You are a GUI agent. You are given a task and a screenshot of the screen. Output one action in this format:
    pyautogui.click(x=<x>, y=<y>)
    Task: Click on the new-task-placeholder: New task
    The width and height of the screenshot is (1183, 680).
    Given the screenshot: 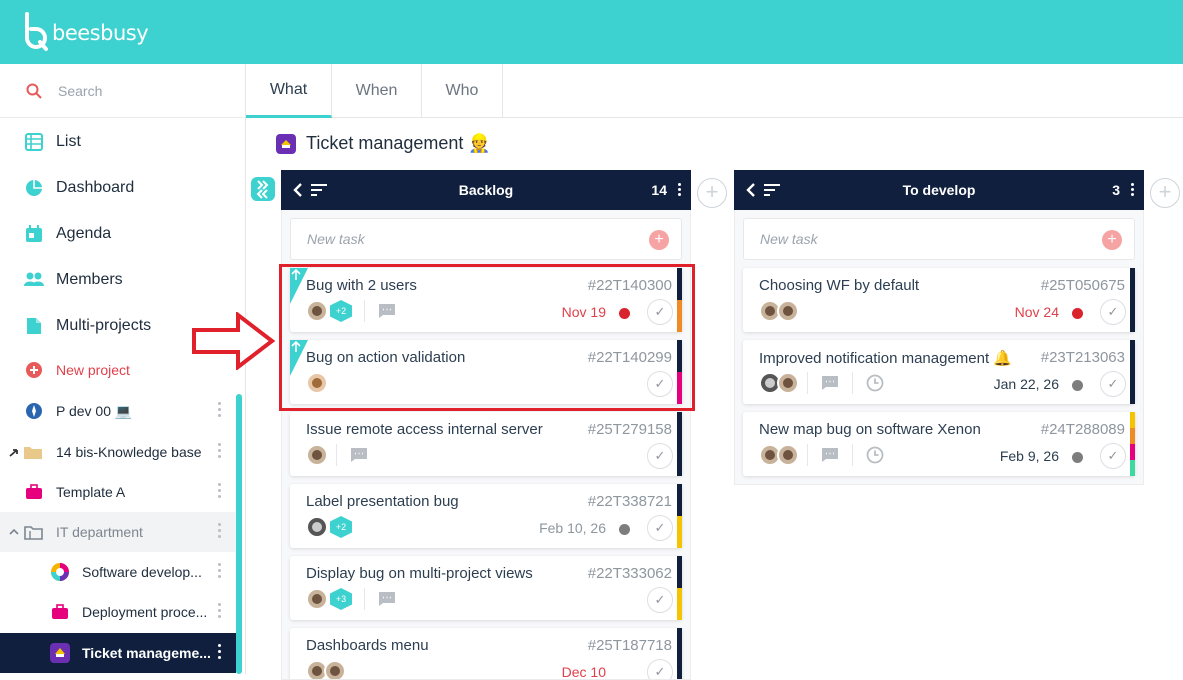 What is the action you would take?
    pyautogui.click(x=336, y=239)
    